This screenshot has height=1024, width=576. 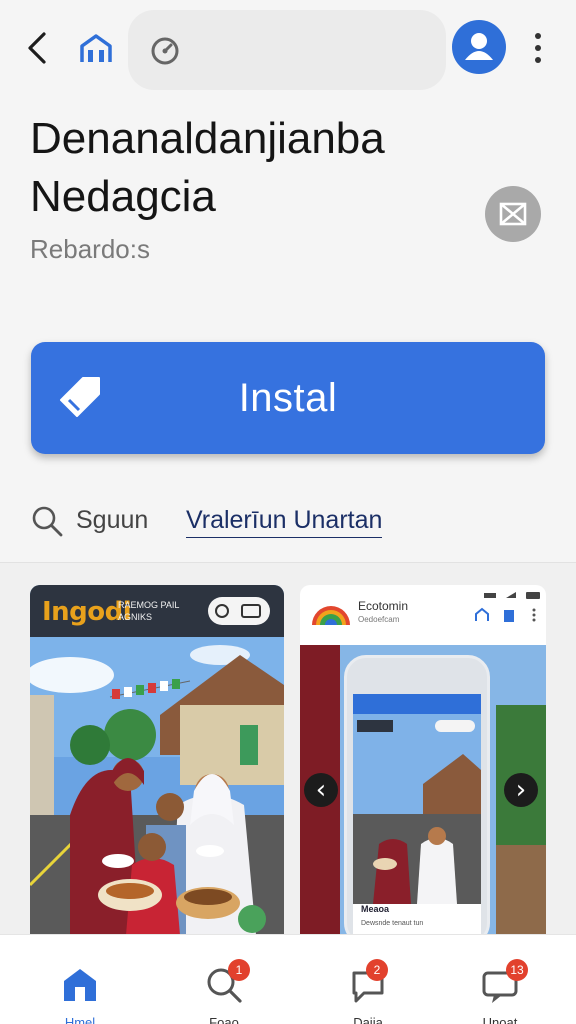 What do you see at coordinates (284, 522) in the screenshot?
I see `search-link: Vralerīun Unartan` at bounding box center [284, 522].